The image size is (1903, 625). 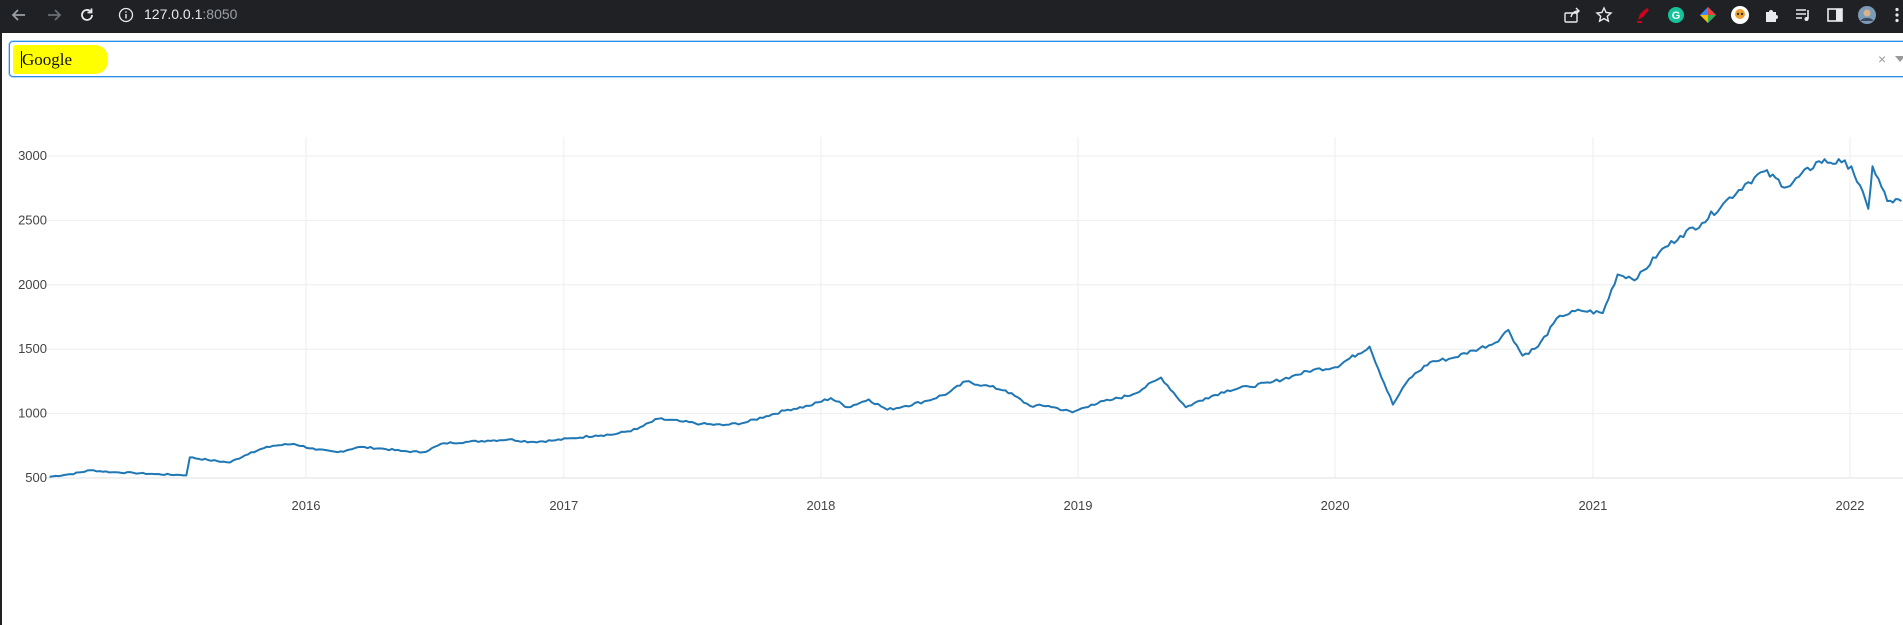 What do you see at coordinates (32, 284) in the screenshot?
I see `y-tick-label: 2000` at bounding box center [32, 284].